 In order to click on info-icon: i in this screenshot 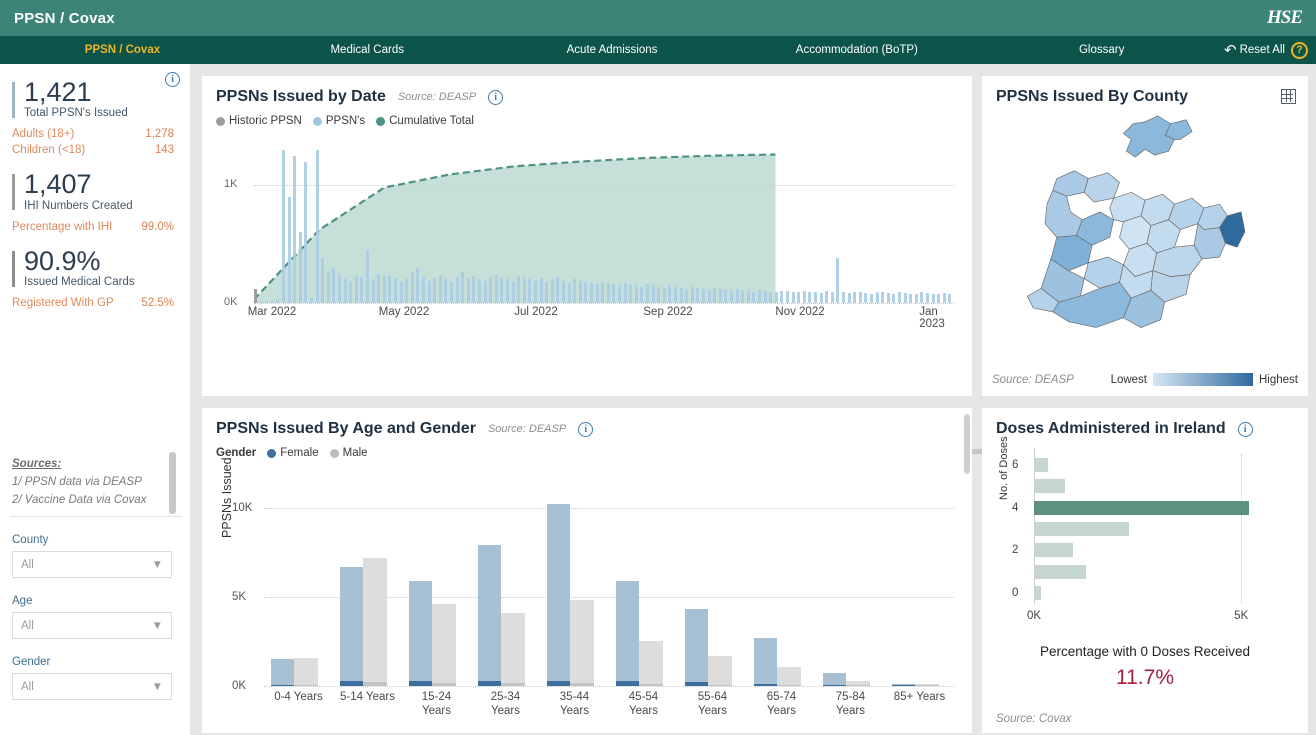, I will do `click(586, 429)`.